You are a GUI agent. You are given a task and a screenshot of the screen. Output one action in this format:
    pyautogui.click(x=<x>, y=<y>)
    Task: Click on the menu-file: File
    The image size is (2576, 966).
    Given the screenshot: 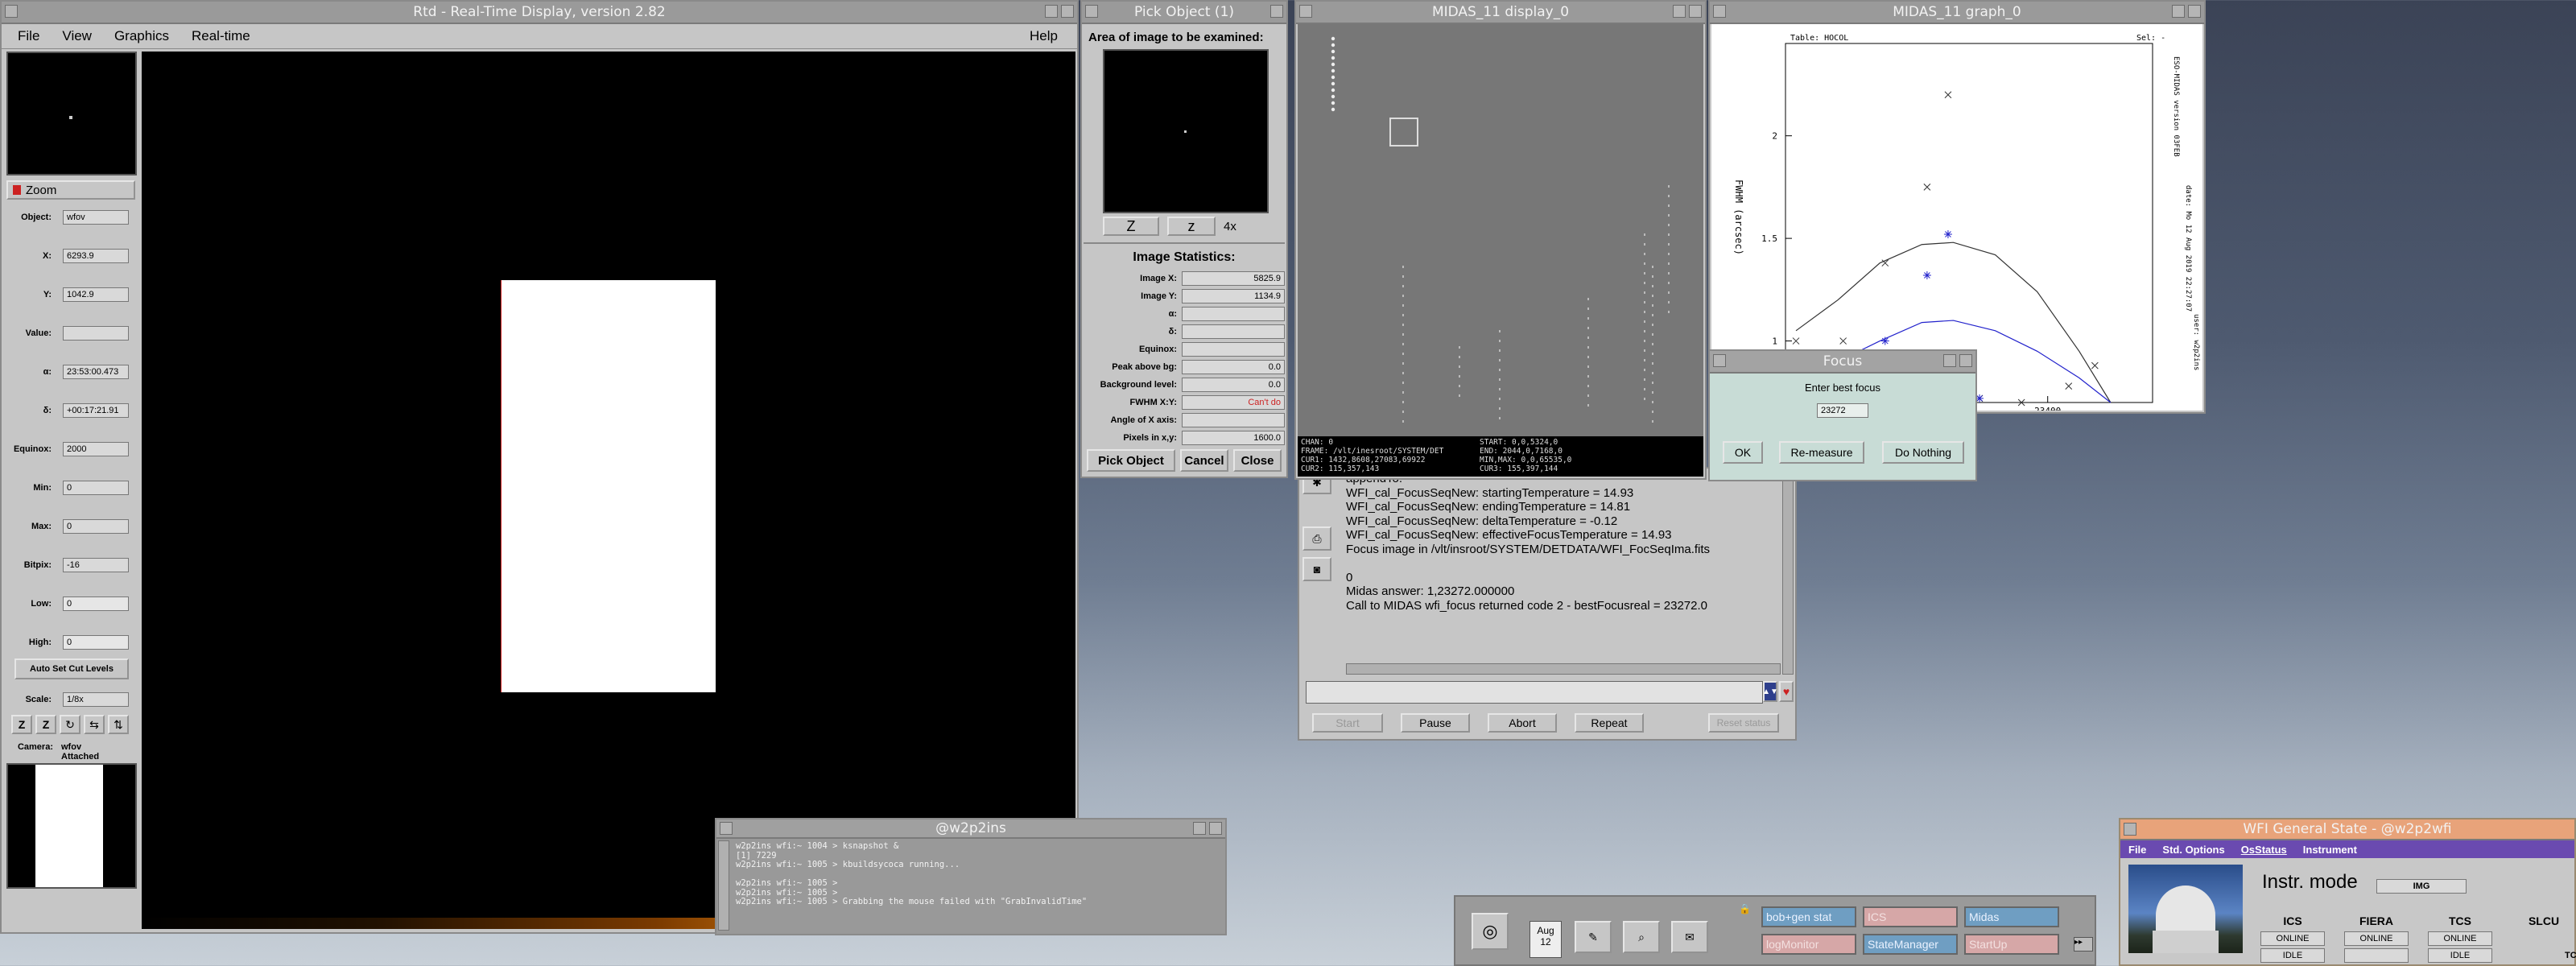 What is the action you would take?
    pyautogui.click(x=26, y=36)
    